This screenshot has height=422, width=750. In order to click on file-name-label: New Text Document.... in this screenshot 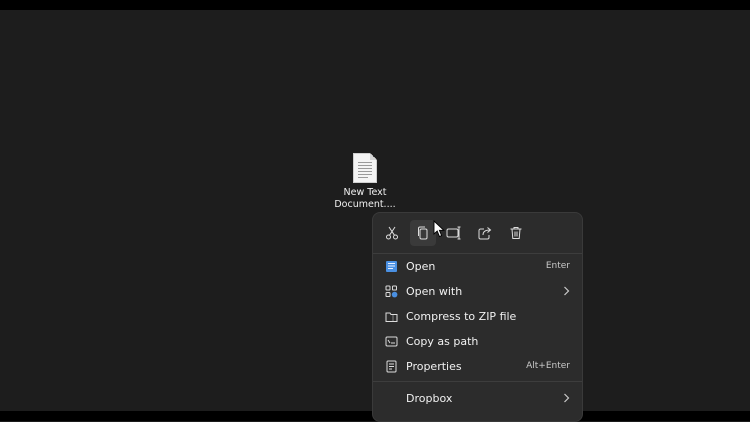, I will do `click(365, 198)`.